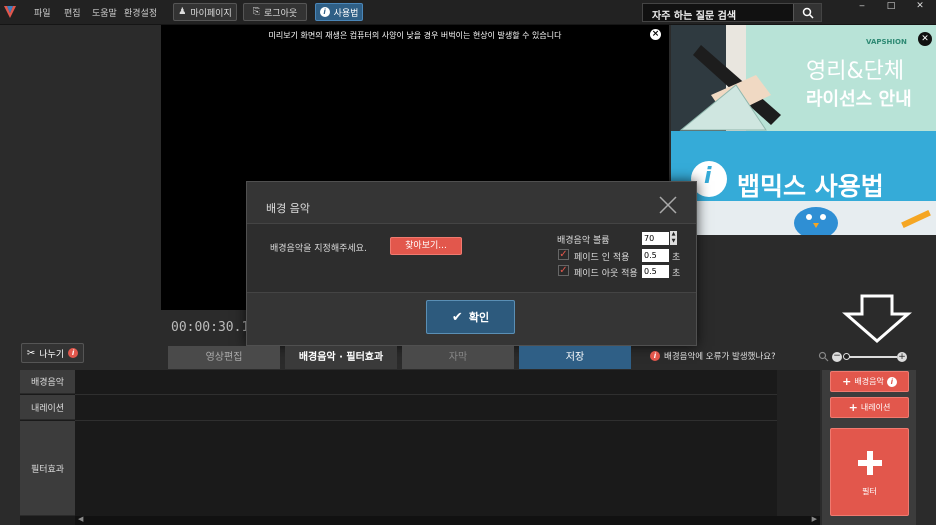 The image size is (936, 525). What do you see at coordinates (563, 270) in the screenshot?
I see `fade-out-checkbox: ✓` at bounding box center [563, 270].